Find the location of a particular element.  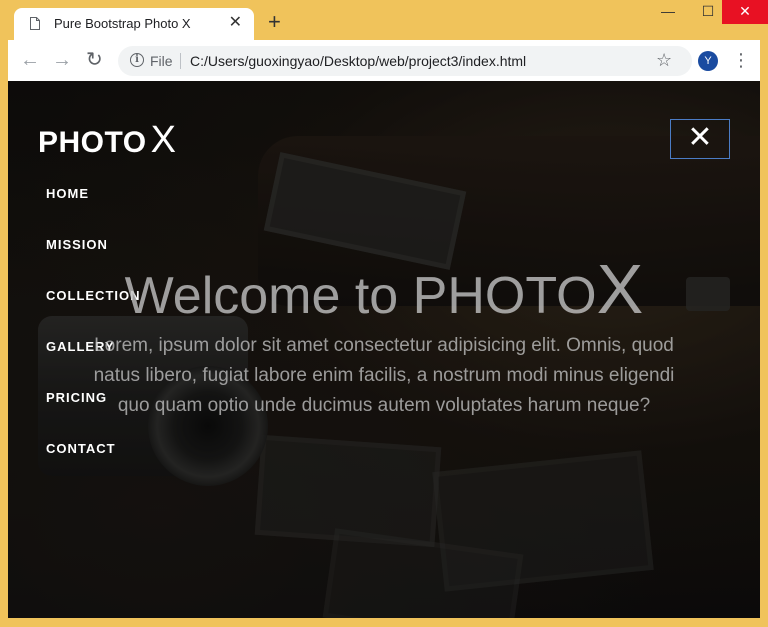

window-titlebar: Pure Bootstrap Photo X ✕ + — ☐ ✕ is located at coordinates (384, 20).